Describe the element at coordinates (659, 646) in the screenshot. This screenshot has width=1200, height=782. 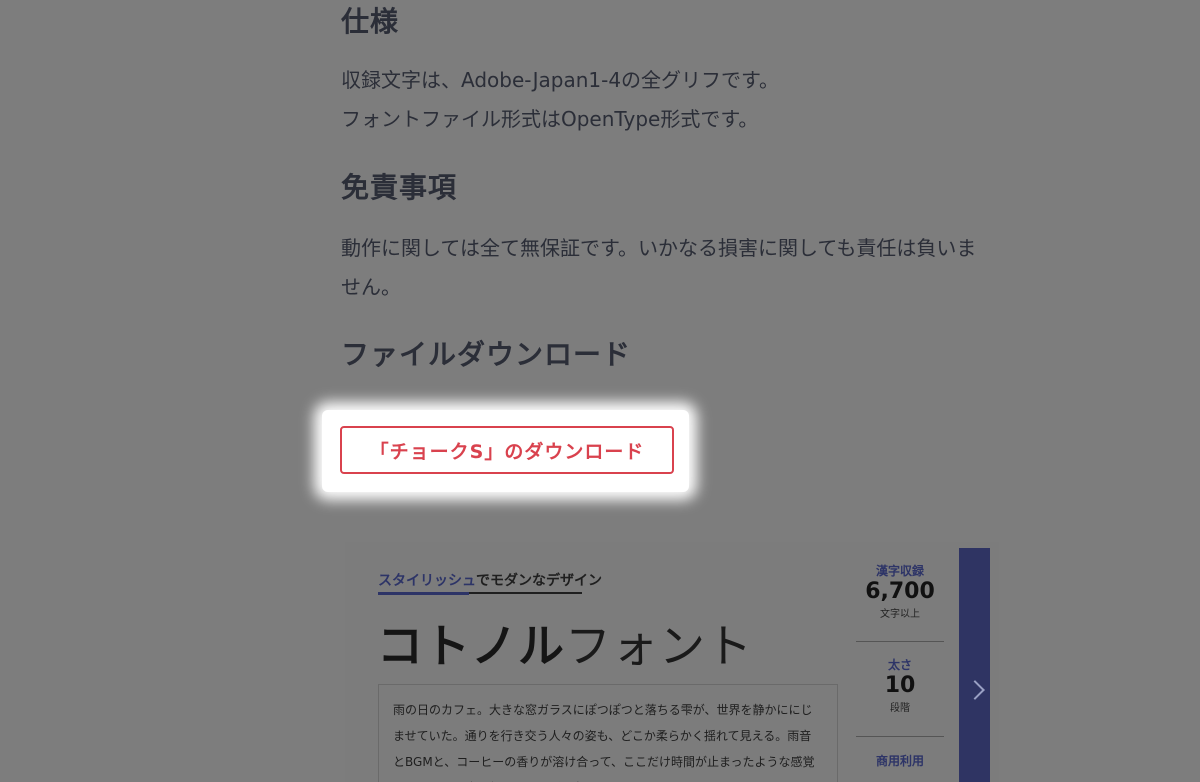
I see `font-name-thin: フォント` at that location.